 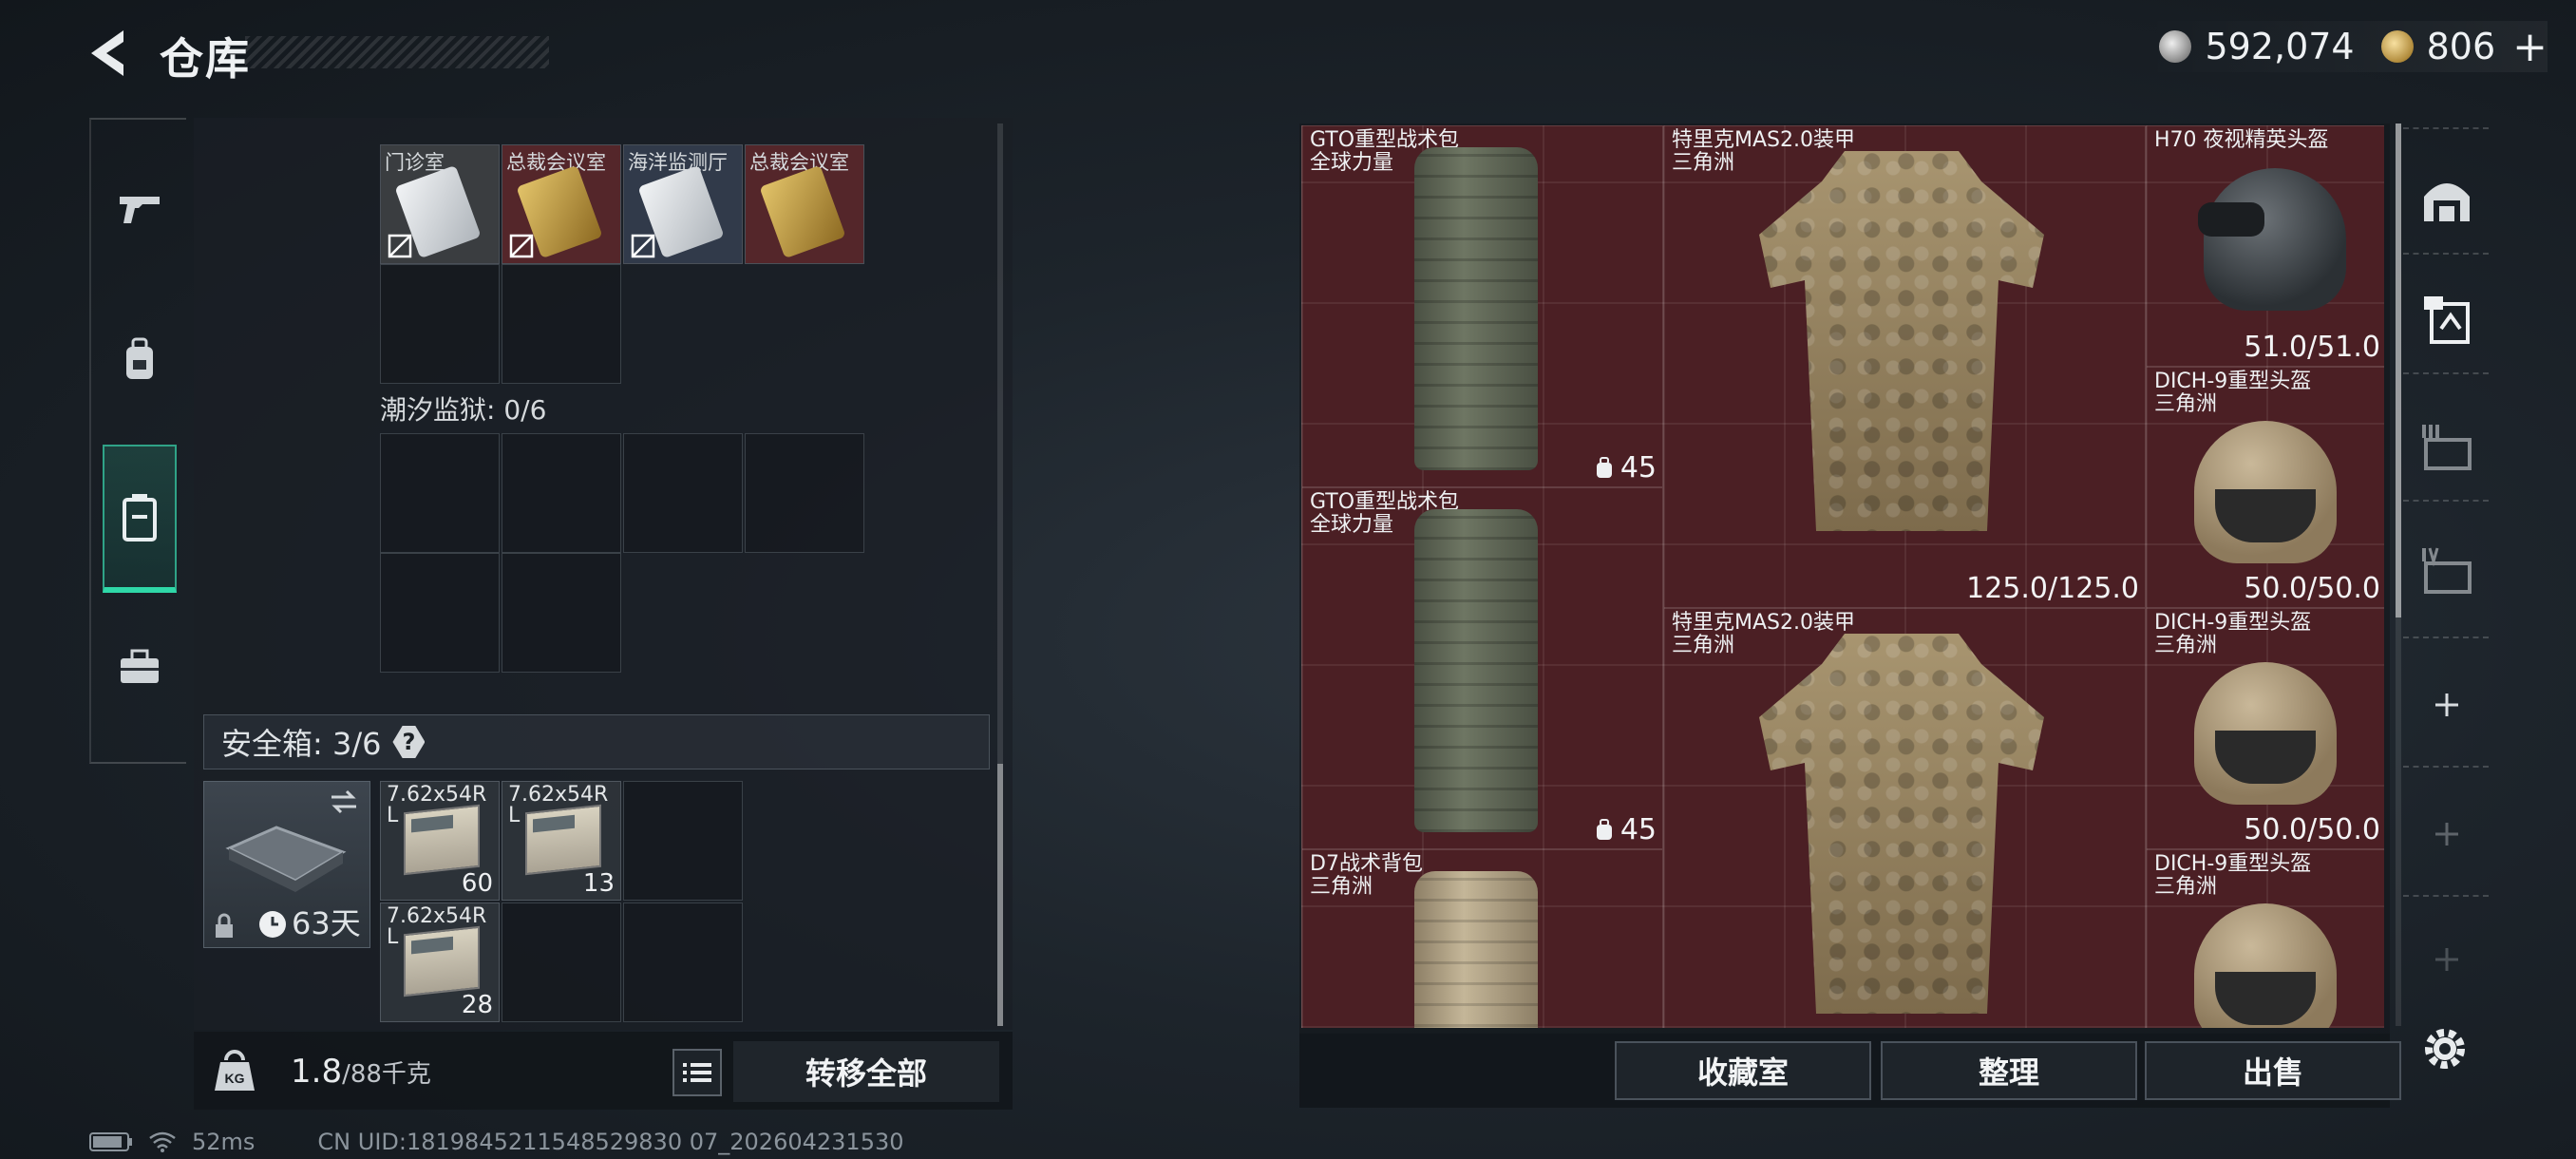 I want to click on hard-case-icon, so click(x=286, y=859).